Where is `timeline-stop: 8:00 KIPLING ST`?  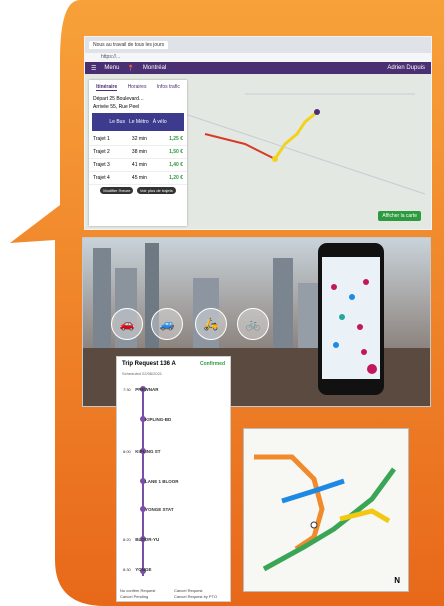 timeline-stop: 8:00 KIPLING ST is located at coordinates (142, 451).